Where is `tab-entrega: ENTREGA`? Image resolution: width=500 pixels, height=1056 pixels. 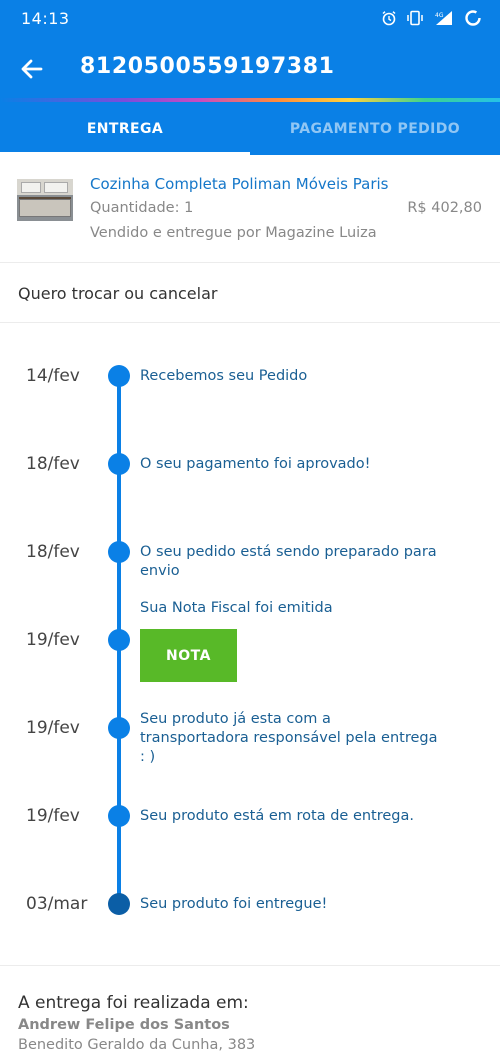 tab-entrega: ENTREGA is located at coordinates (125, 128).